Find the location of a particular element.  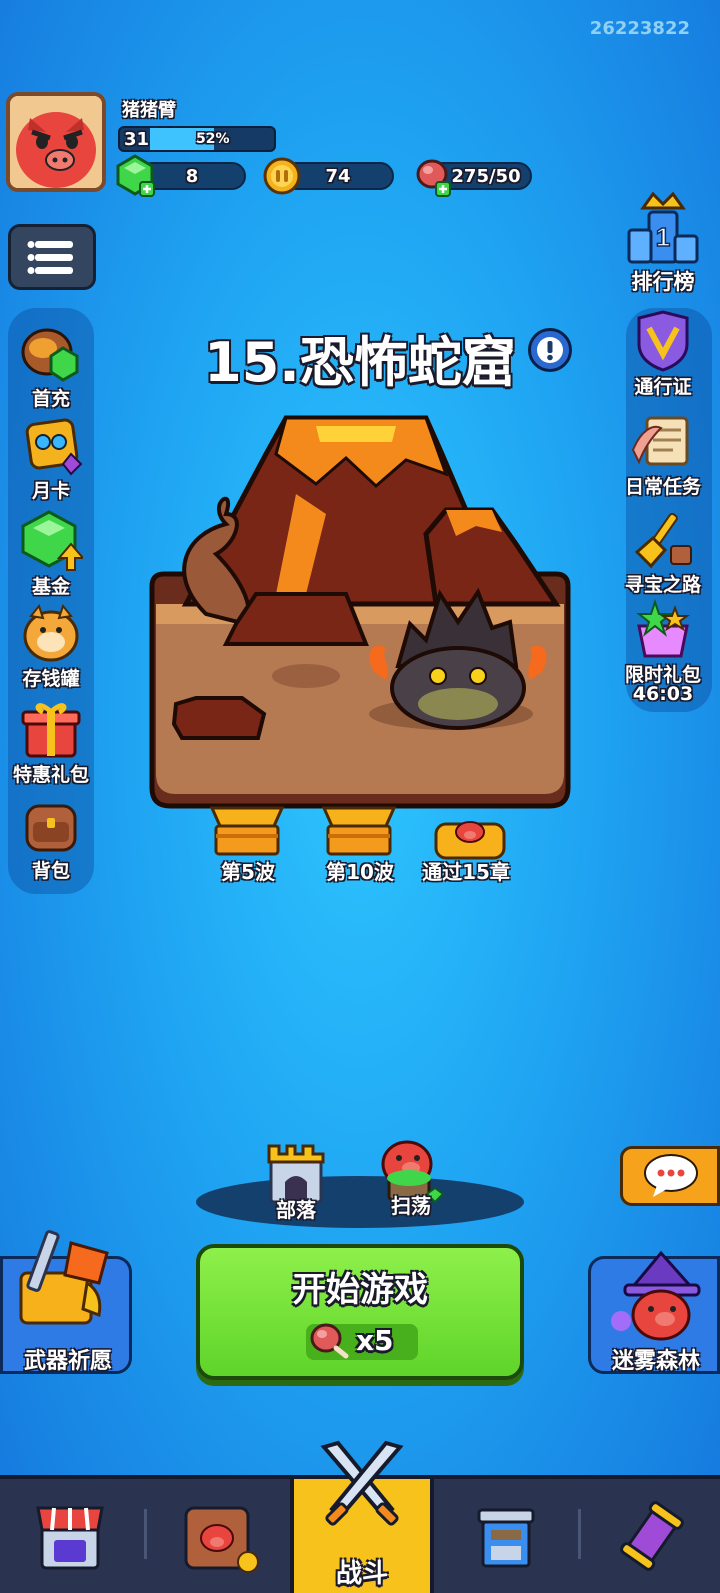

reward-wave-5: 第5波 is located at coordinates (248, 872).